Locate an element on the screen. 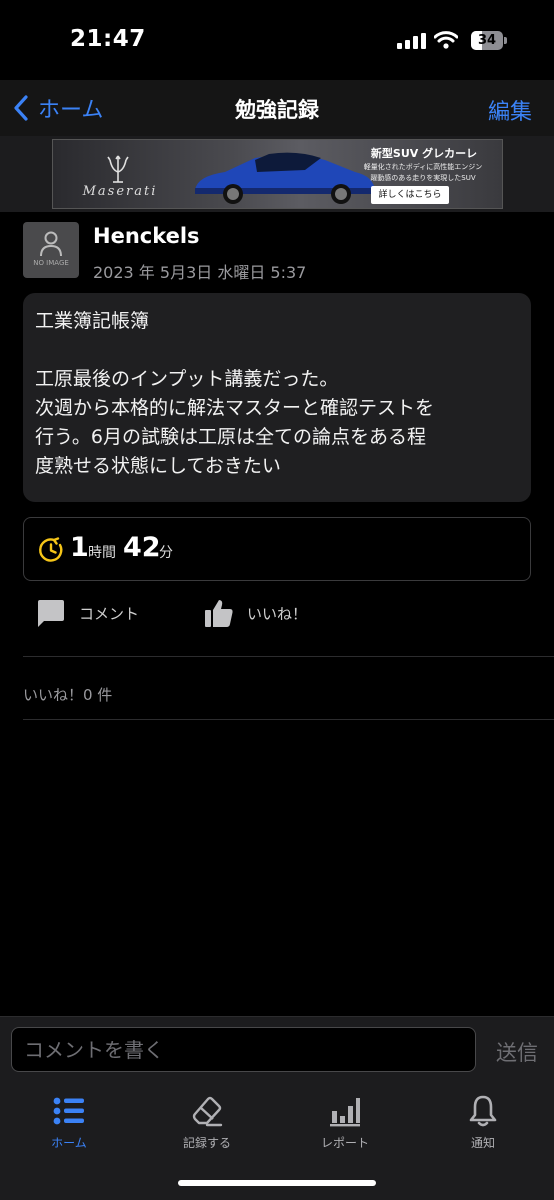  ad-subline-2: 躍動感のある走りを実現したSUV is located at coordinates (423, 178).